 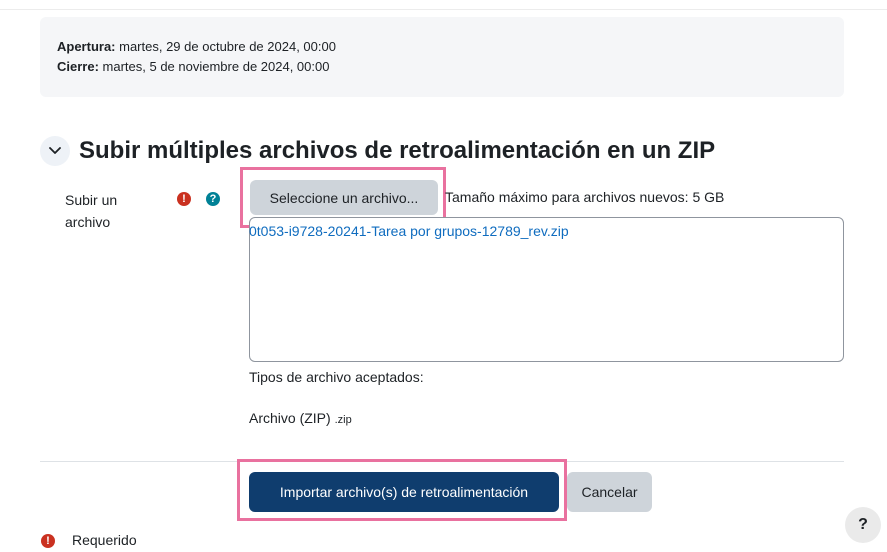 I want to click on upload-field-label: Subir un archivo, so click(x=91, y=211).